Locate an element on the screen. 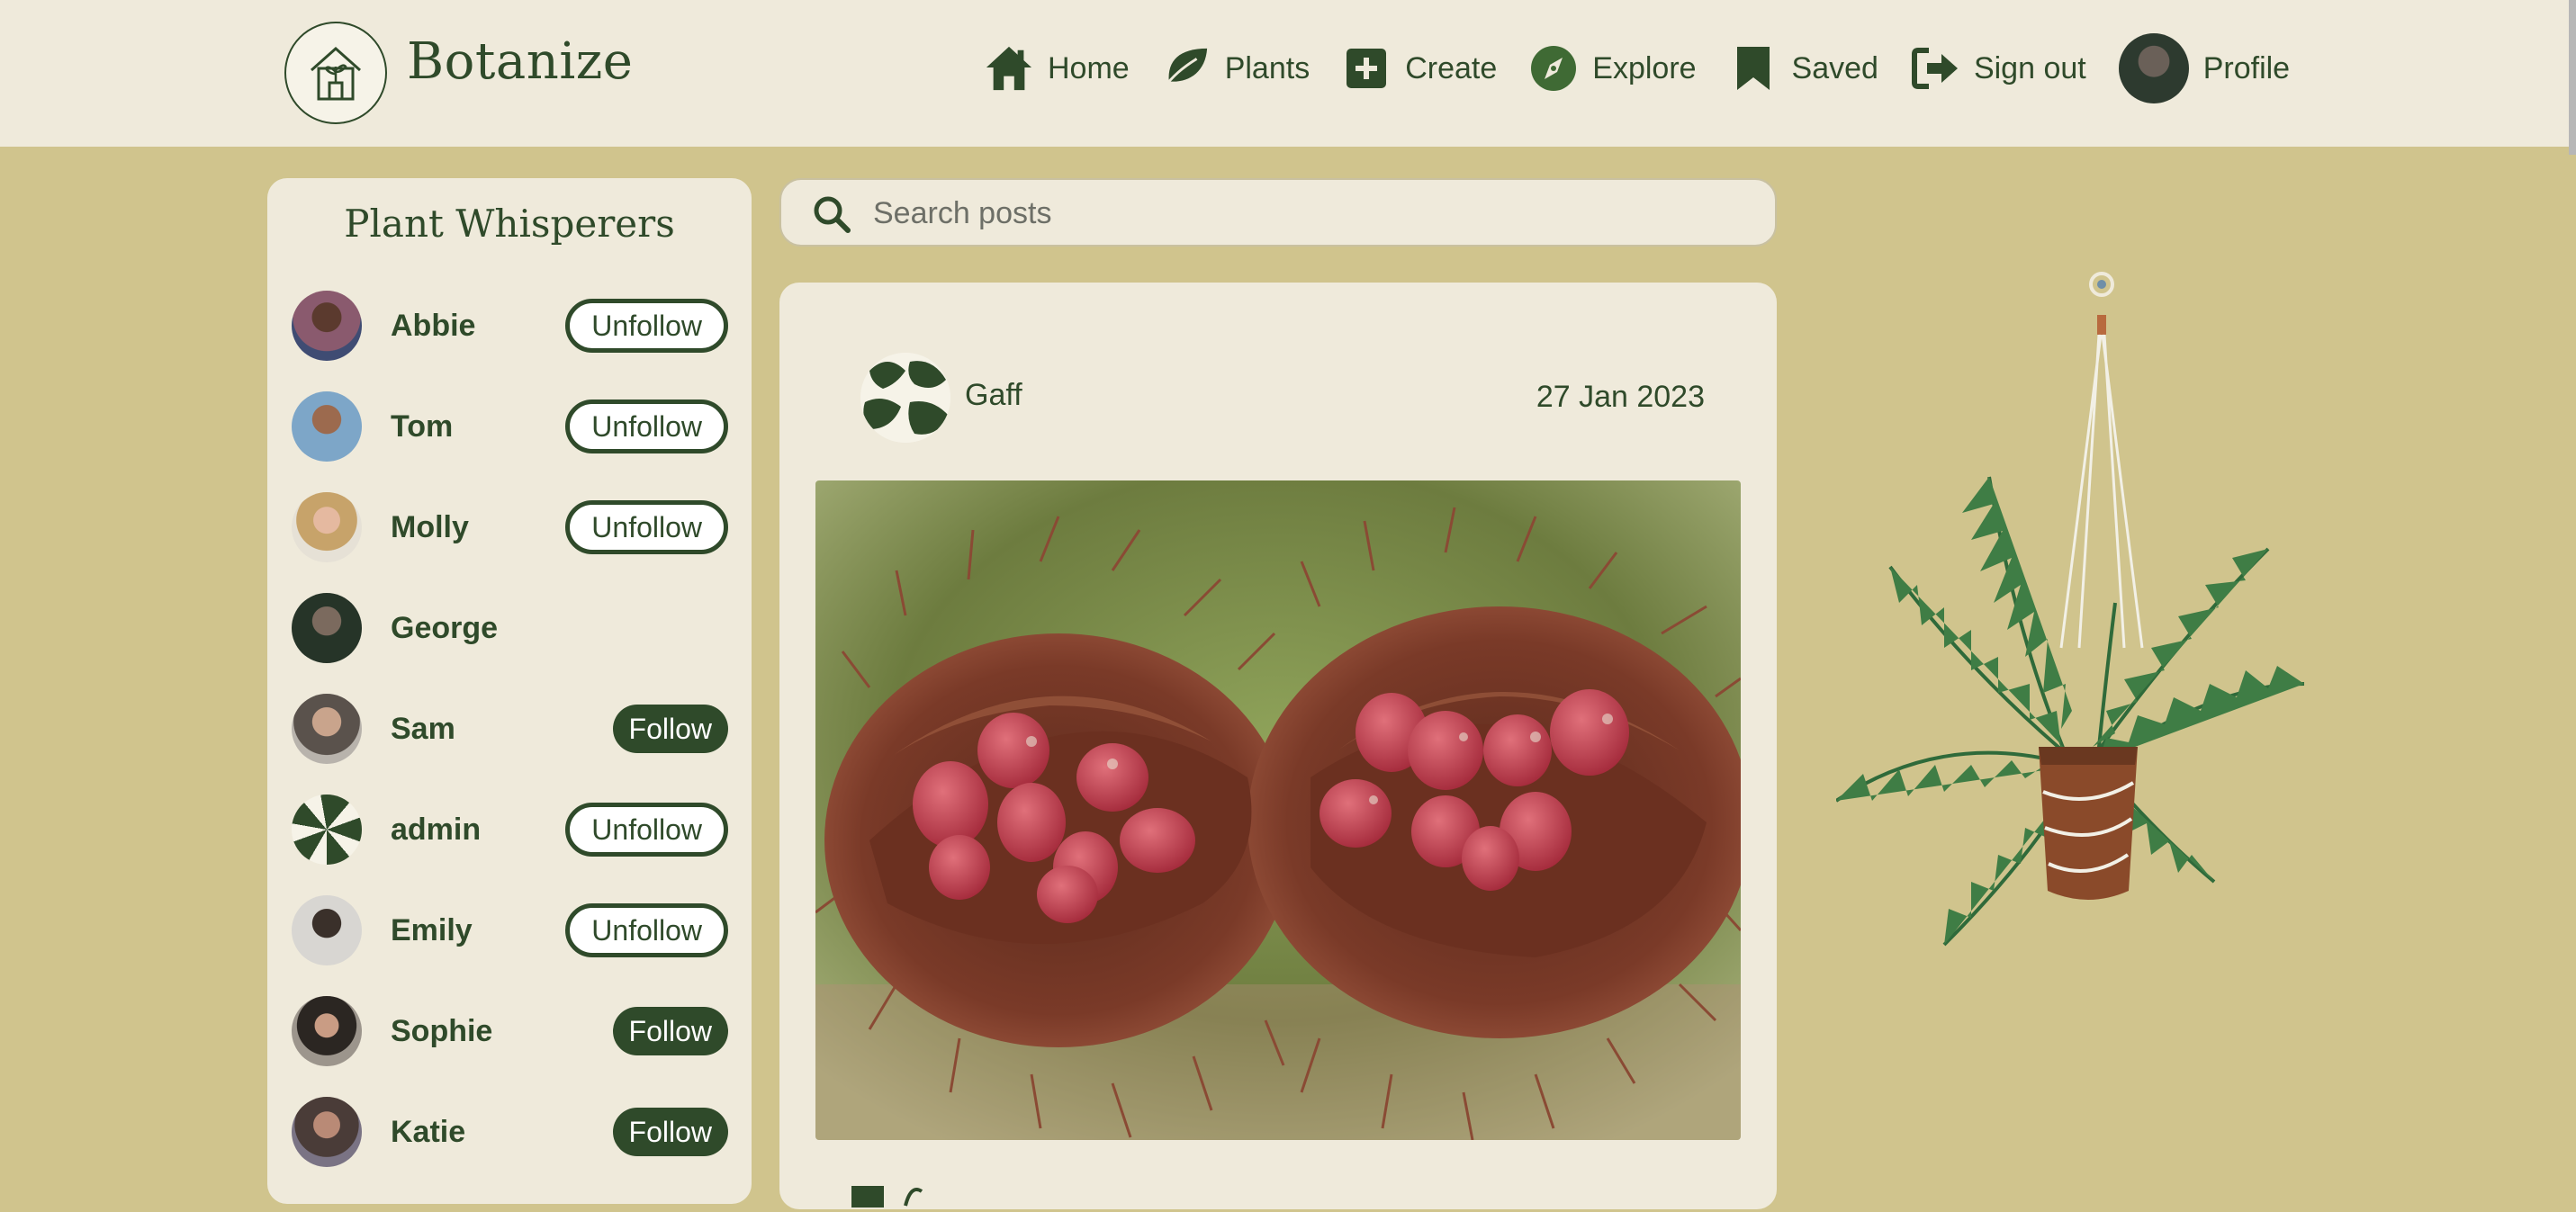 The height and width of the screenshot is (1212, 2576). user-name: Katie is located at coordinates (428, 1131).